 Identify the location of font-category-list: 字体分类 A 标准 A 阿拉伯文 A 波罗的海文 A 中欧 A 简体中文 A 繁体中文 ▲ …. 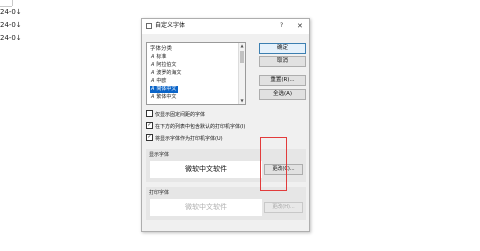
(196, 73).